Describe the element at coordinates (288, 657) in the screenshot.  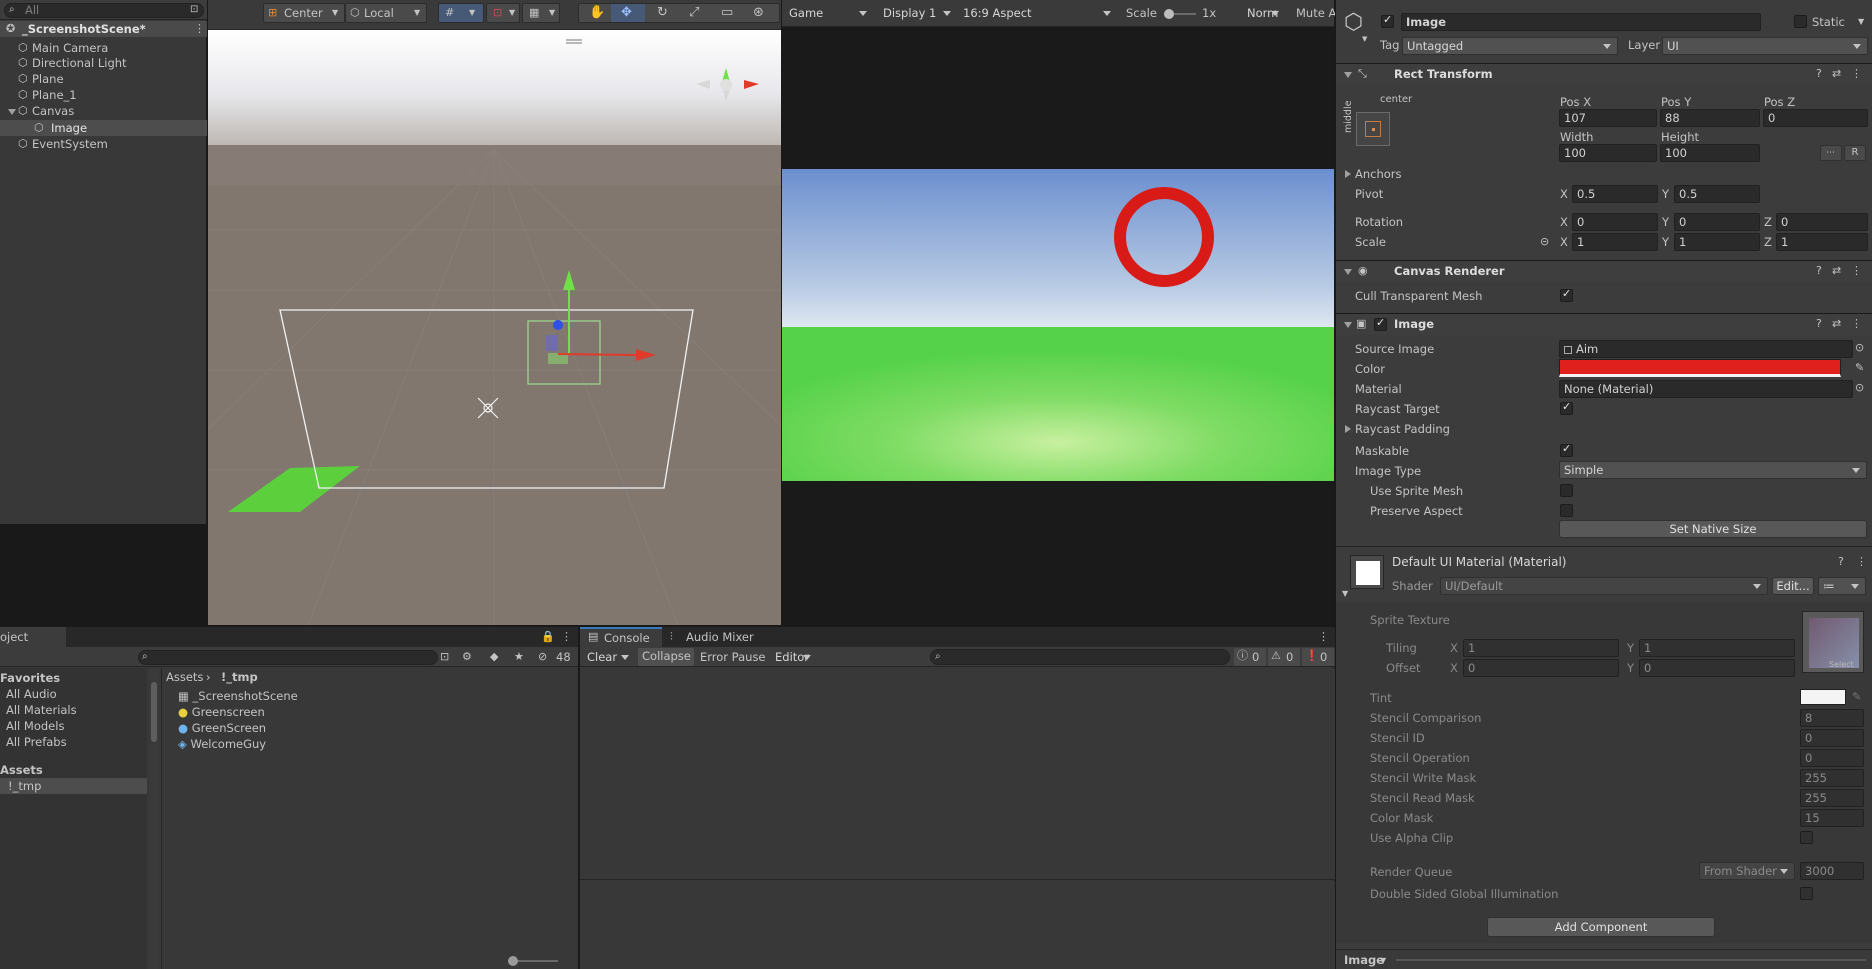
I see `project-search-input` at that location.